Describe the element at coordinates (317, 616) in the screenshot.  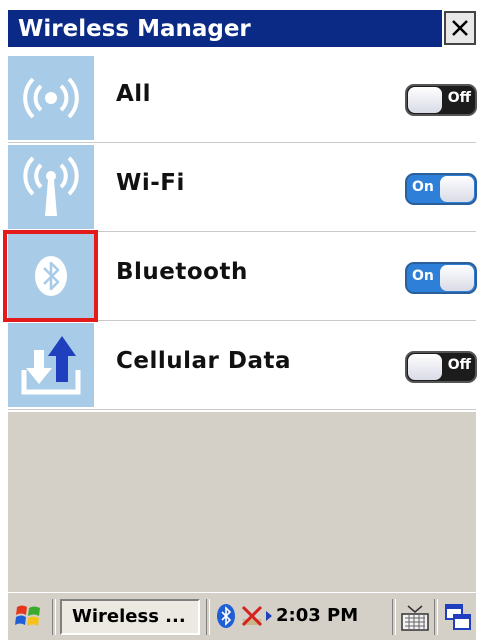
I see `clock: 2:03 PM` at that location.